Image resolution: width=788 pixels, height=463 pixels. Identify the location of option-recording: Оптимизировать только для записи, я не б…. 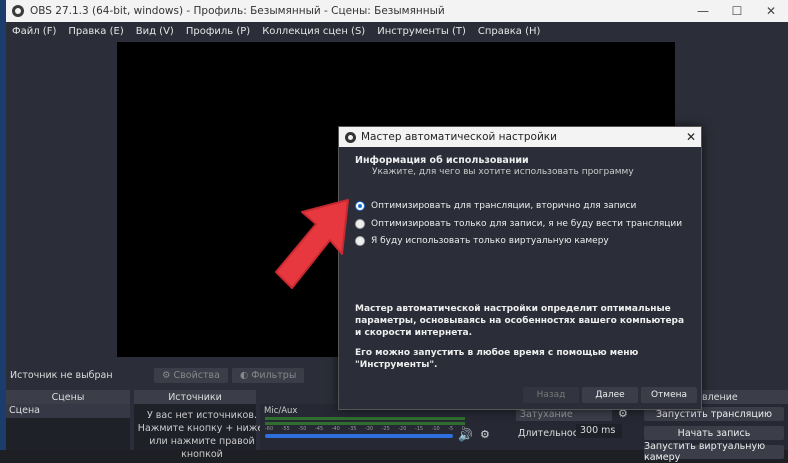
(518, 224).